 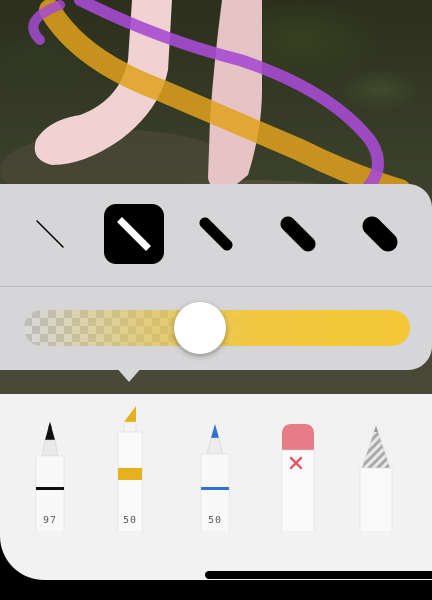 I want to click on highlighter-tool: 50, so click(x=130, y=463).